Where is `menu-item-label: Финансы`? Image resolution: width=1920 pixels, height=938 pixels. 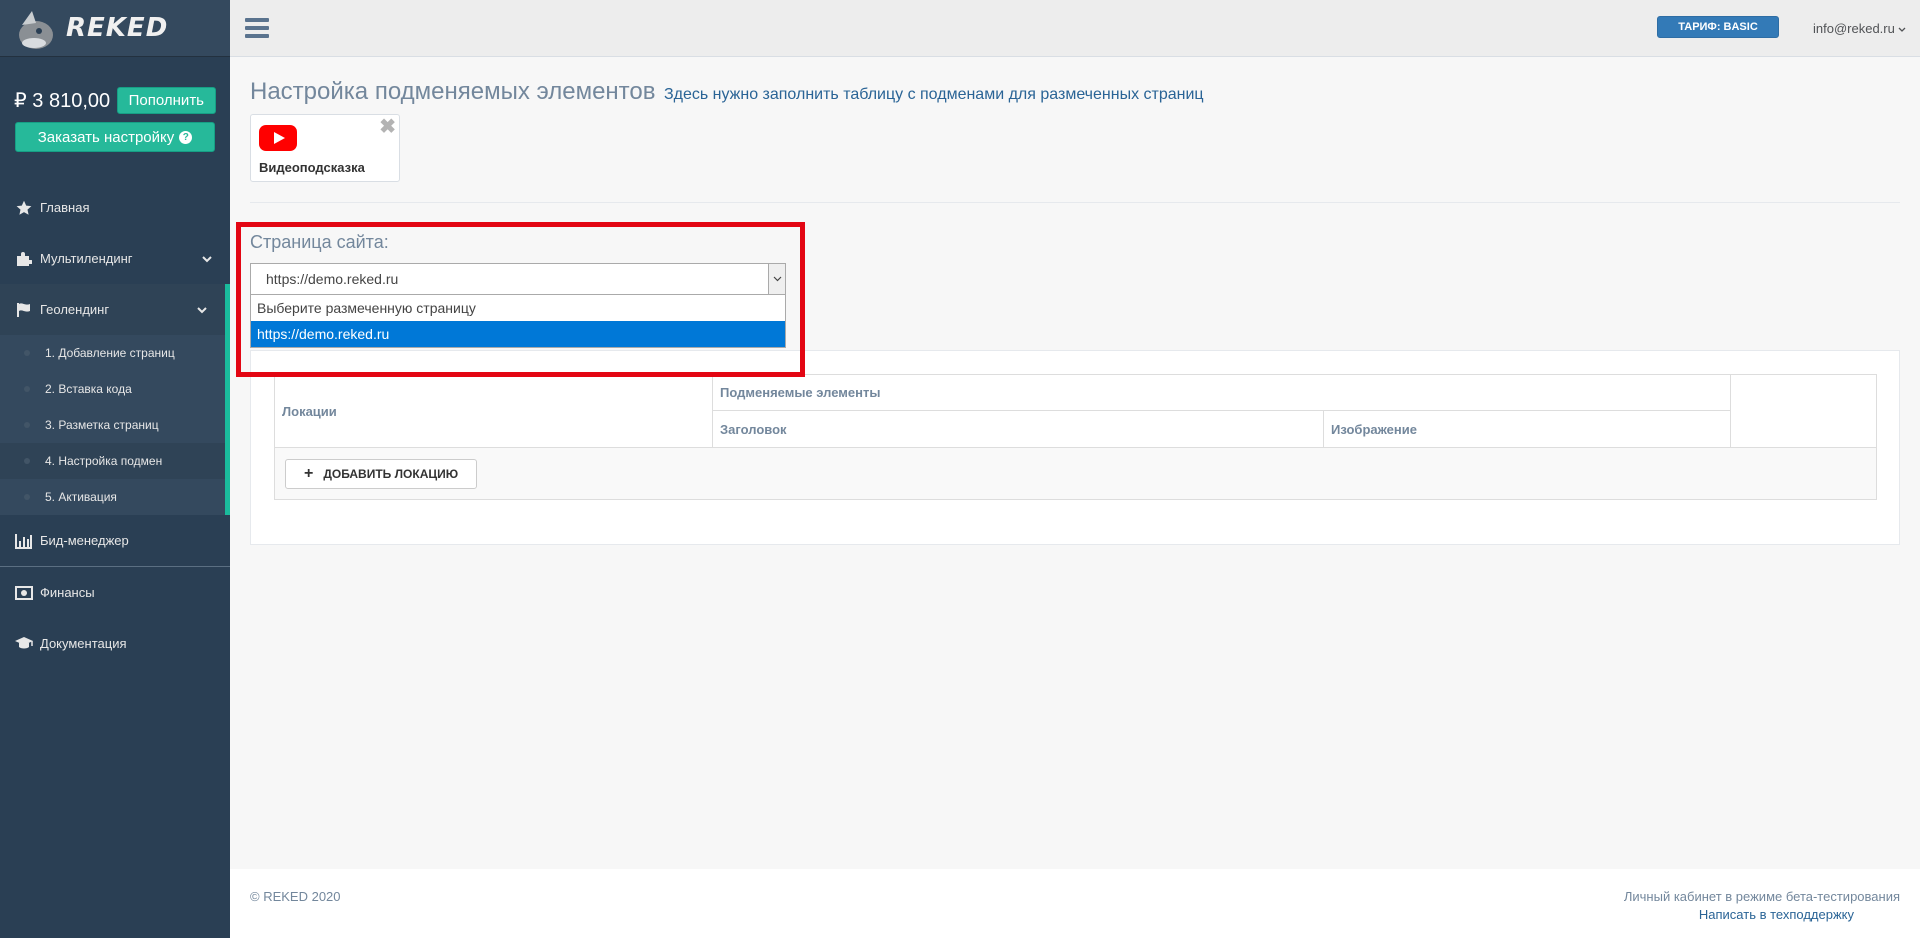
menu-item-label: Финансы is located at coordinates (67, 592).